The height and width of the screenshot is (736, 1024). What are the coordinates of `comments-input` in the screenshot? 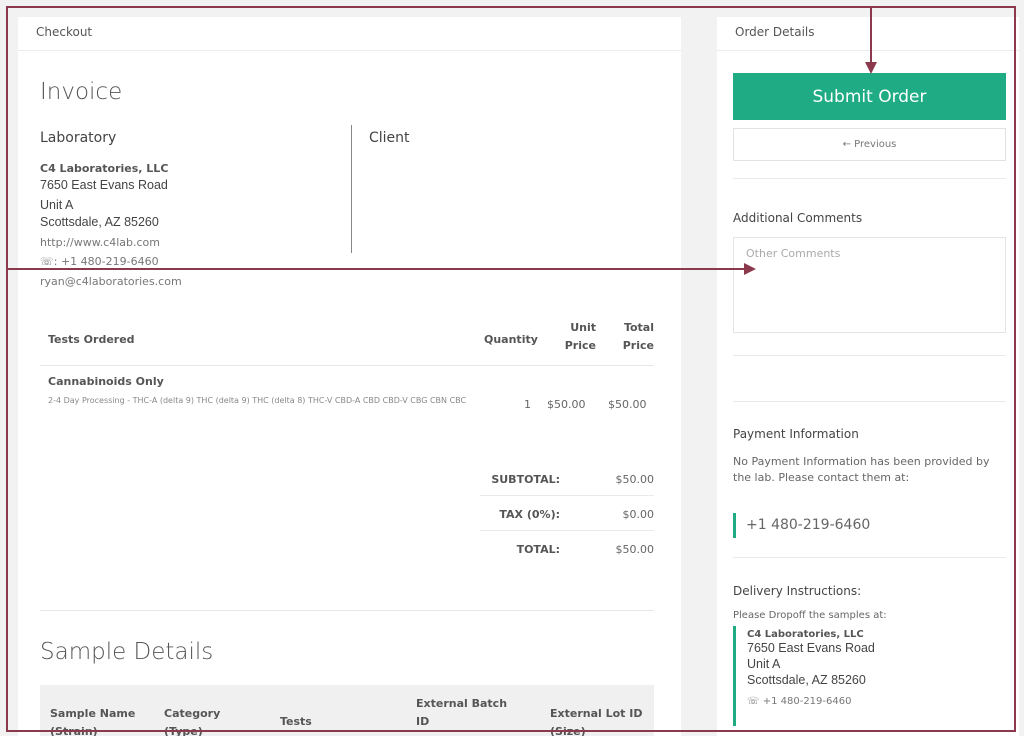 It's located at (869, 285).